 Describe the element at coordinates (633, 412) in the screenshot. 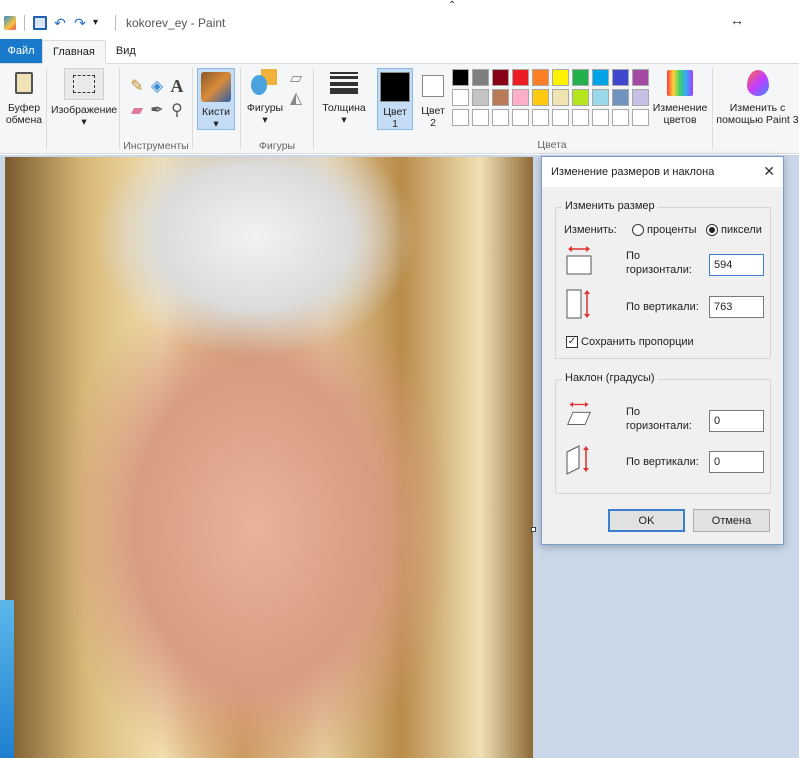

I see `skew-horizontal-label-line1: По` at that location.